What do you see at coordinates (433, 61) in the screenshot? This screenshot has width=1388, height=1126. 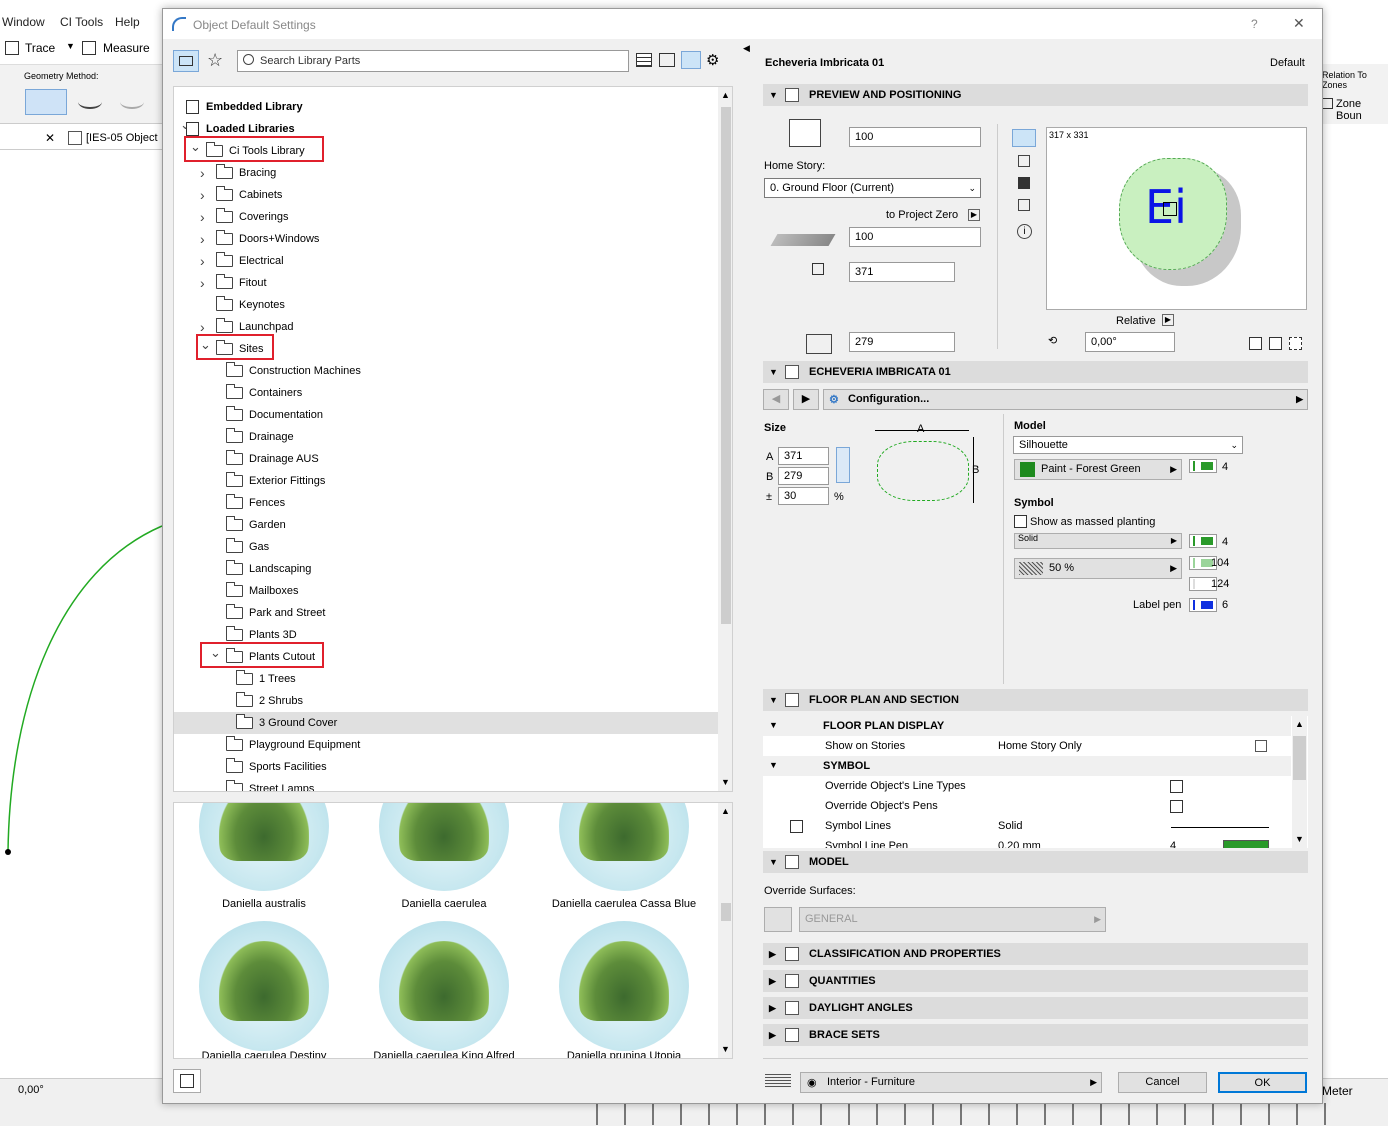 I see `search-input: Search Library Parts` at bounding box center [433, 61].